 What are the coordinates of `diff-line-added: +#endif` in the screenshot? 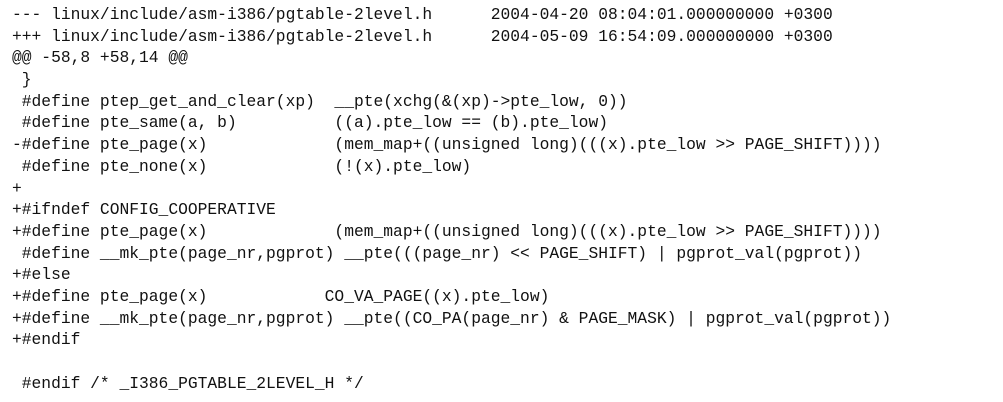 It's located at (46, 340).